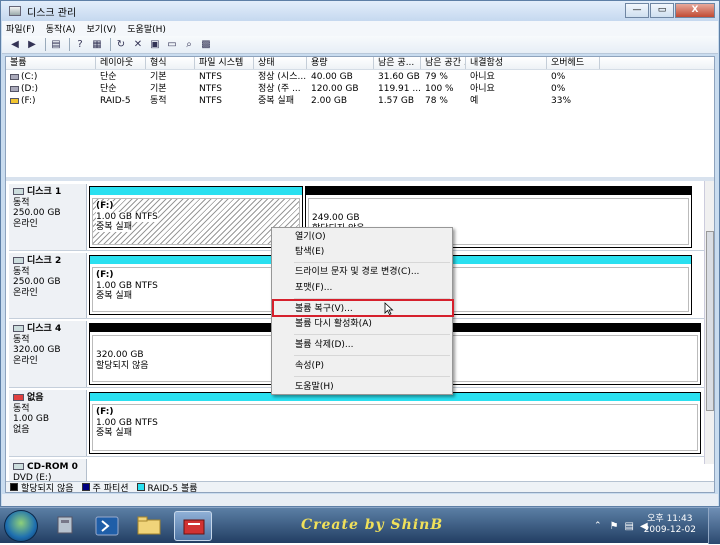 This screenshot has width=720, height=545. What do you see at coordinates (32, 45) in the screenshot?
I see `forward-arrow-icon: ▶` at bounding box center [32, 45].